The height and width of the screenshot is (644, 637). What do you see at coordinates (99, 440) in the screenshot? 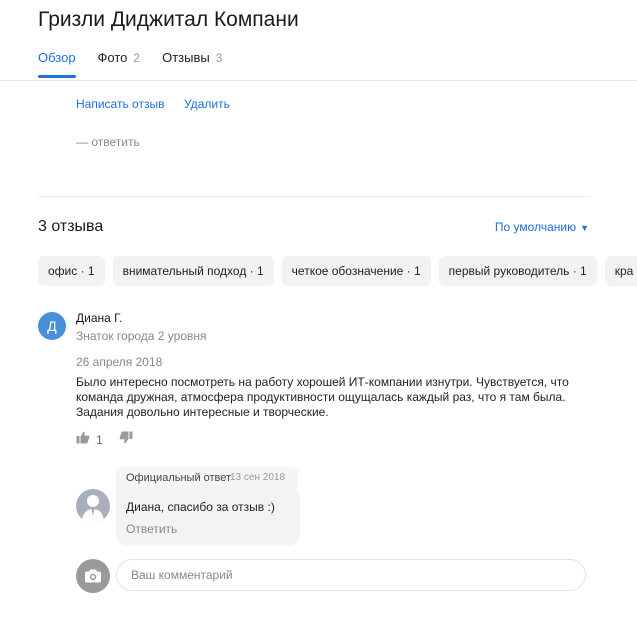
I see `like-count: 1` at bounding box center [99, 440].